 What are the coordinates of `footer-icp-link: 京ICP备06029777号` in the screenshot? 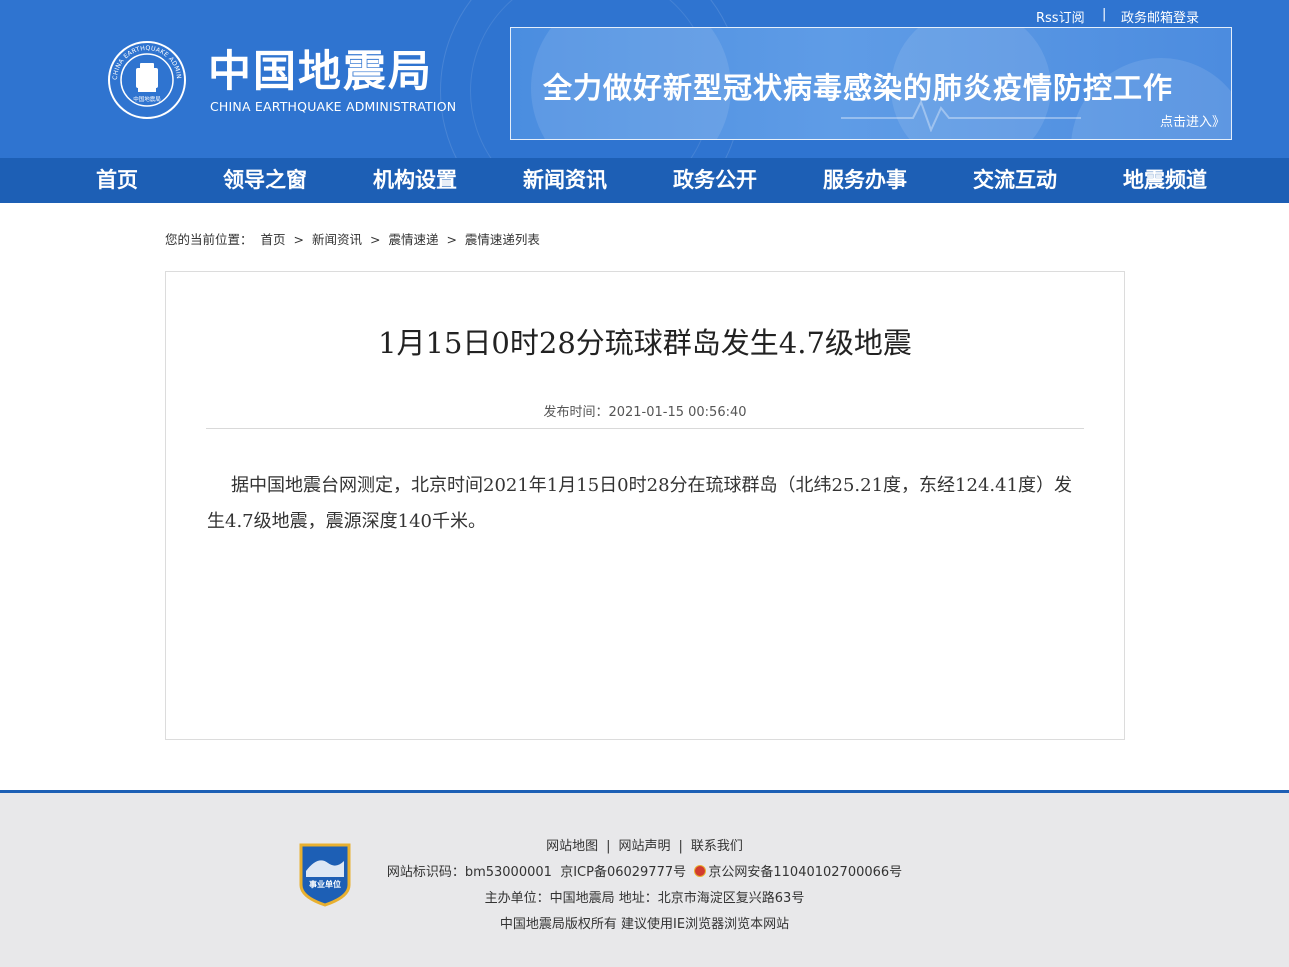 It's located at (623, 872).